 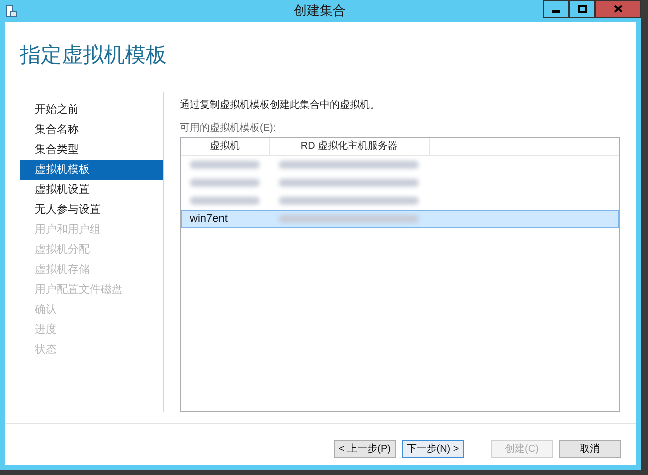 What do you see at coordinates (93, 55) in the screenshot?
I see `page-heading: 指定虚拟机模板` at bounding box center [93, 55].